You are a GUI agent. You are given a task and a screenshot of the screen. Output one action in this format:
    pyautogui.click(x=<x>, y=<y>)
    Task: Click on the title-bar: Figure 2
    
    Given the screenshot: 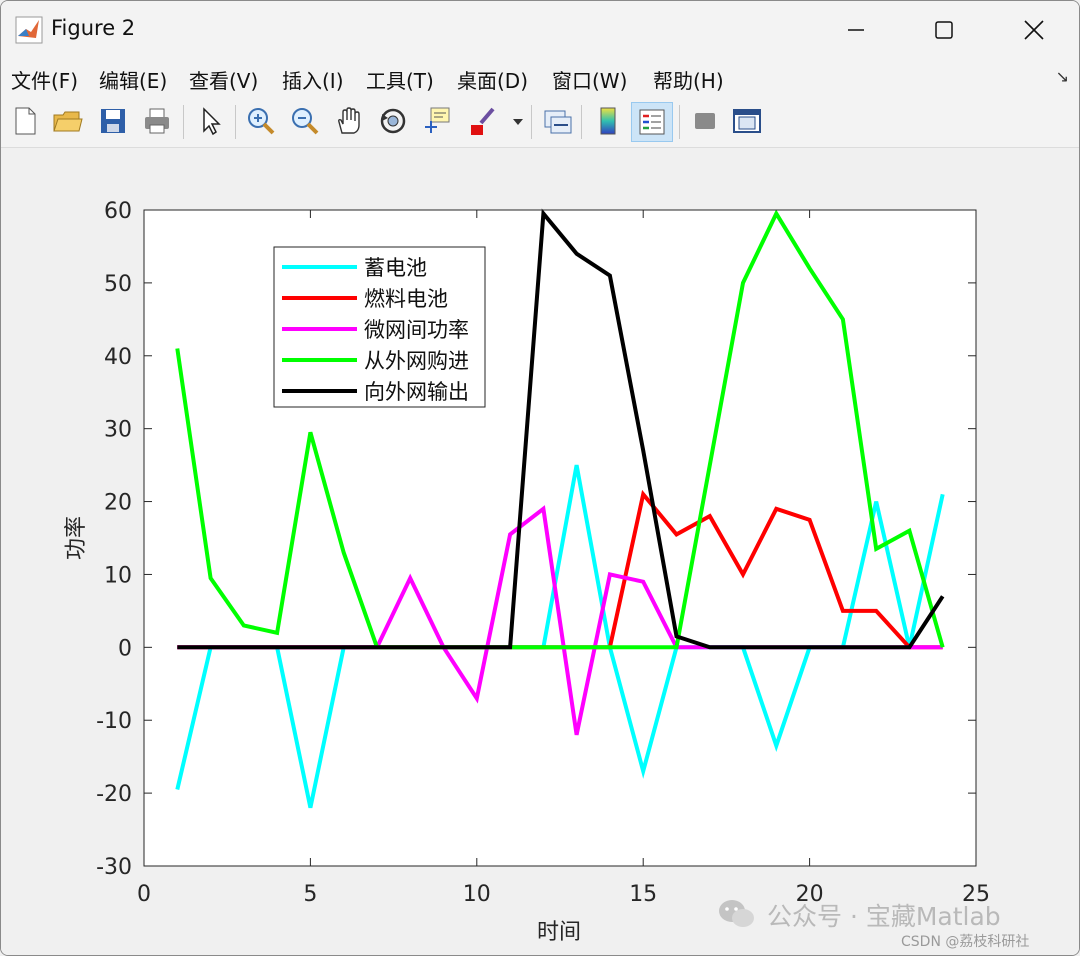 What is the action you would take?
    pyautogui.click(x=540, y=30)
    